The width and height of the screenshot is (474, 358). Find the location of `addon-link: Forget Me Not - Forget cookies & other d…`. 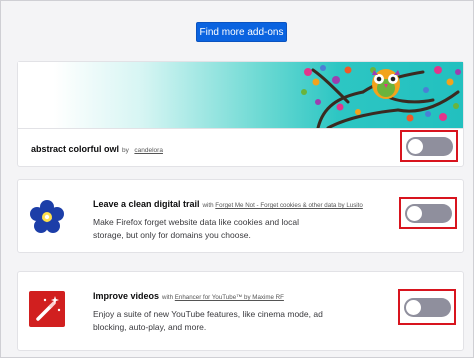

addon-link: Forget Me Not - Forget cookies & other d… is located at coordinates (289, 205).